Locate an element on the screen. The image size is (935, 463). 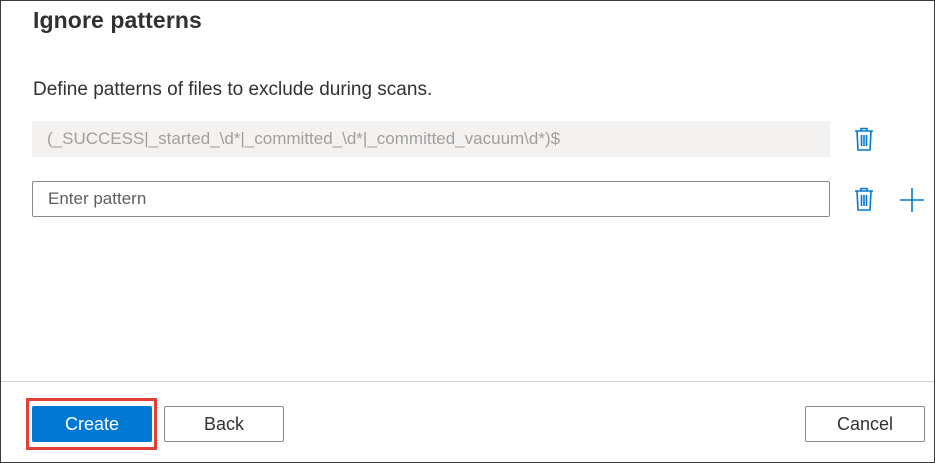
existing-pattern-field is located at coordinates (431, 139).